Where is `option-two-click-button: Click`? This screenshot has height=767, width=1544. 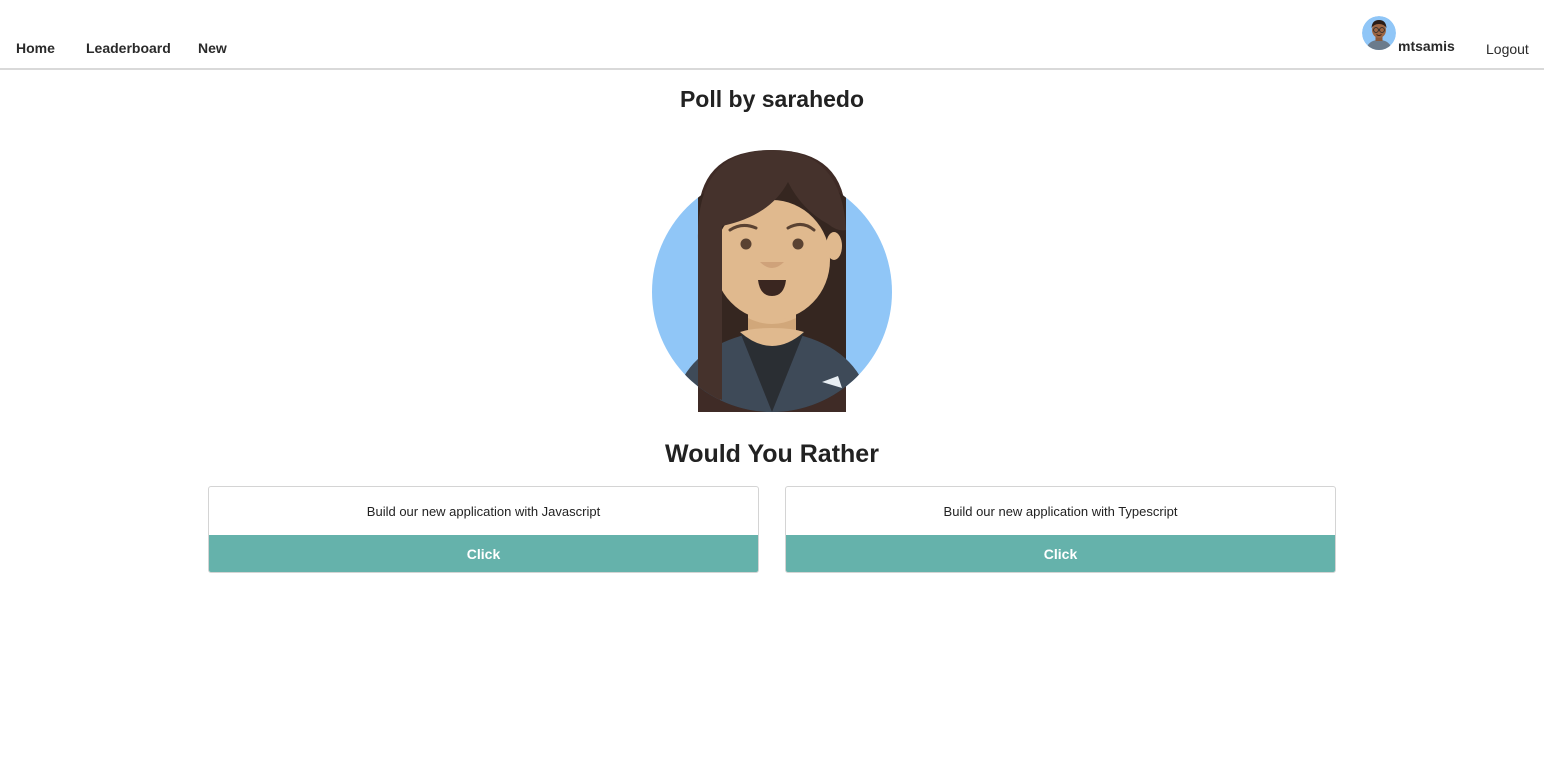 option-two-click-button: Click is located at coordinates (1060, 553).